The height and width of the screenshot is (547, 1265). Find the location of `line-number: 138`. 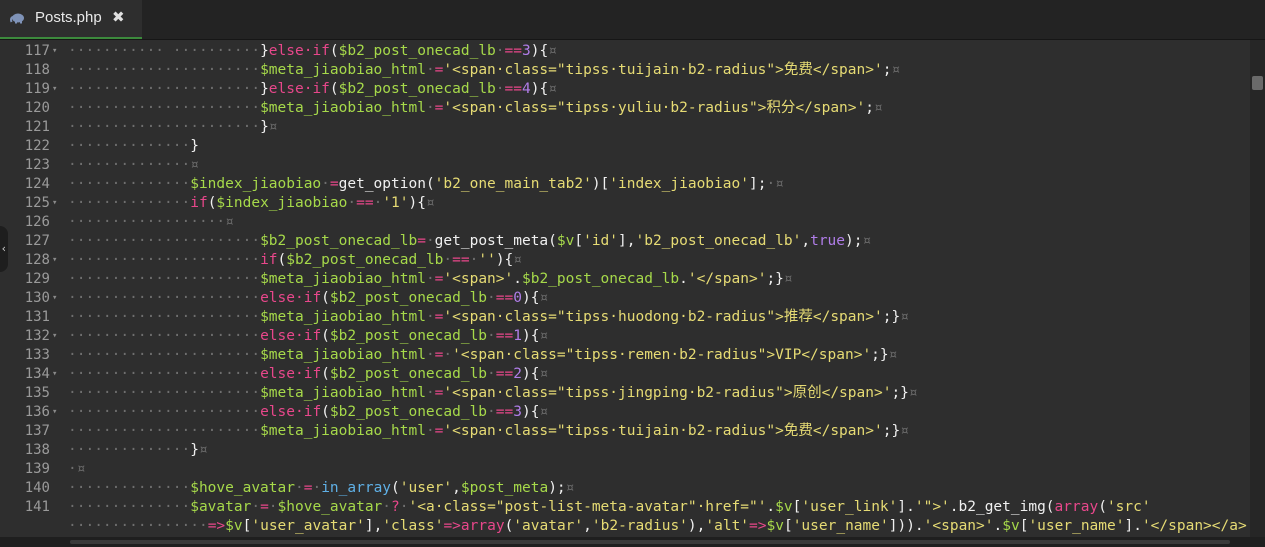

line-number: 138 is located at coordinates (37, 450).